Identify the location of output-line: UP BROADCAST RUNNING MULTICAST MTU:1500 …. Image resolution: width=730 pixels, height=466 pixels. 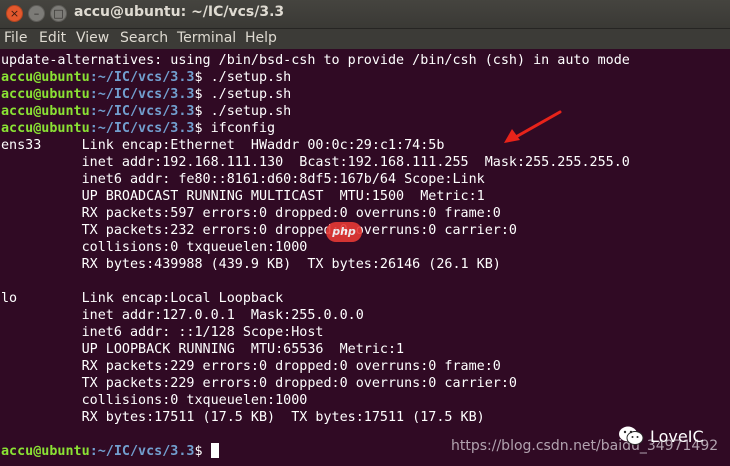
(243, 196).